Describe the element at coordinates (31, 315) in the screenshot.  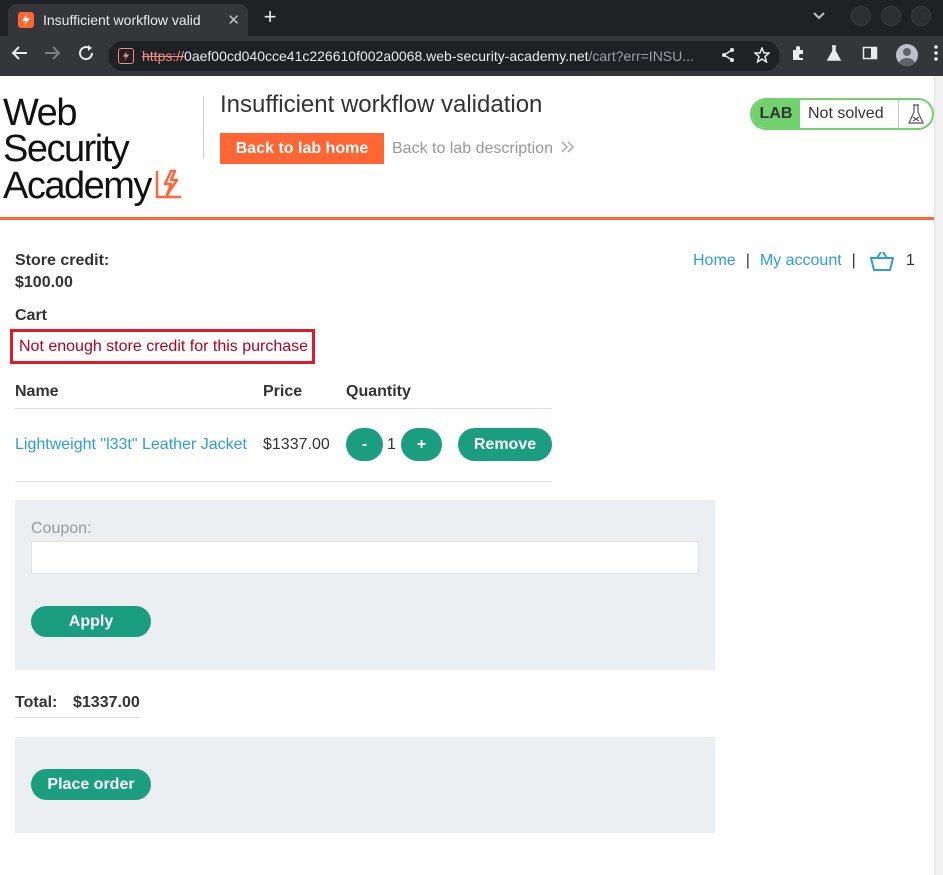
I see `cart-heading: Cart` at that location.